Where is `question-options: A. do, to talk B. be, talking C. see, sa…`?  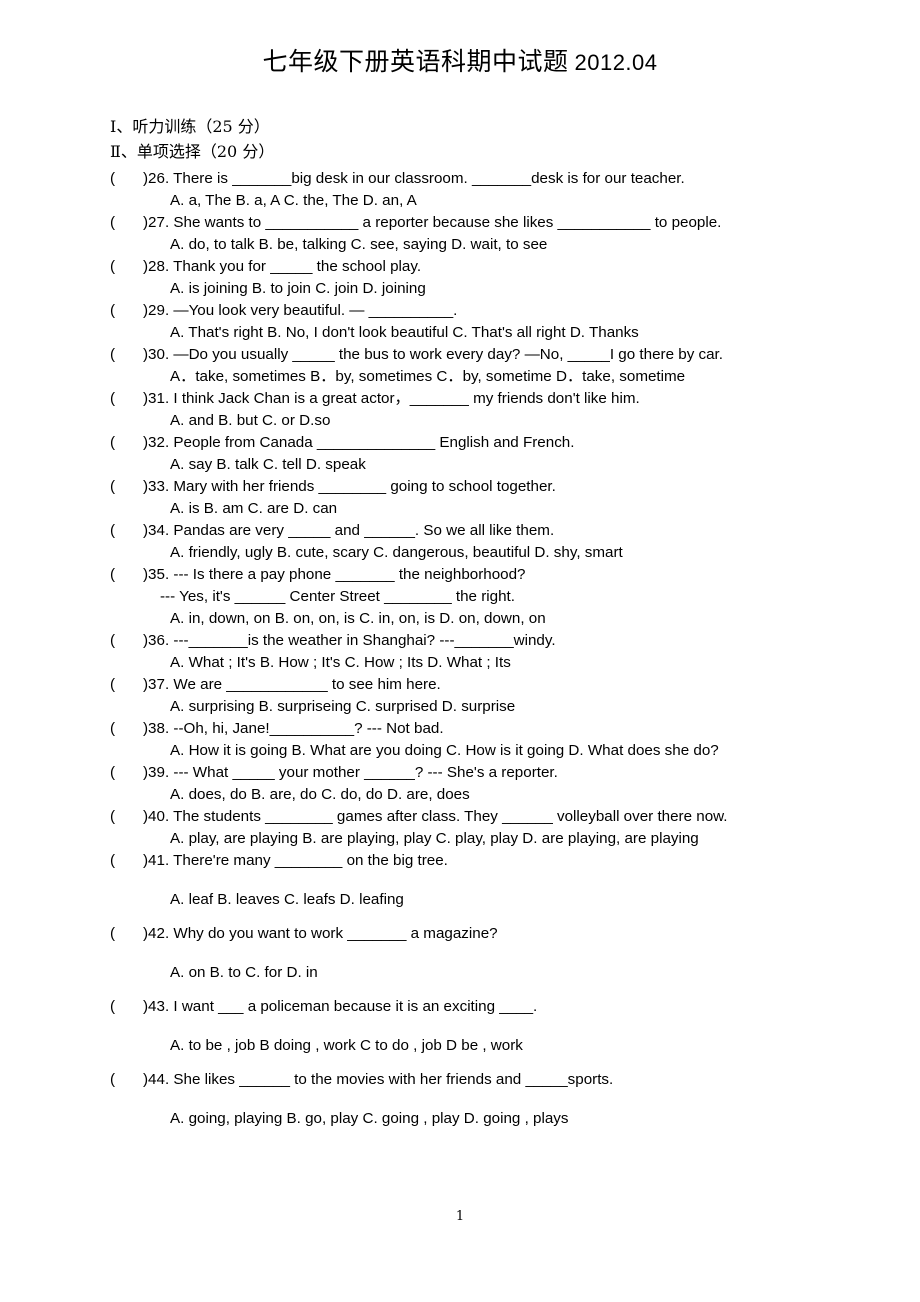 question-options: A. do, to talk B. be, talking C. see, sa… is located at coordinates (460, 245).